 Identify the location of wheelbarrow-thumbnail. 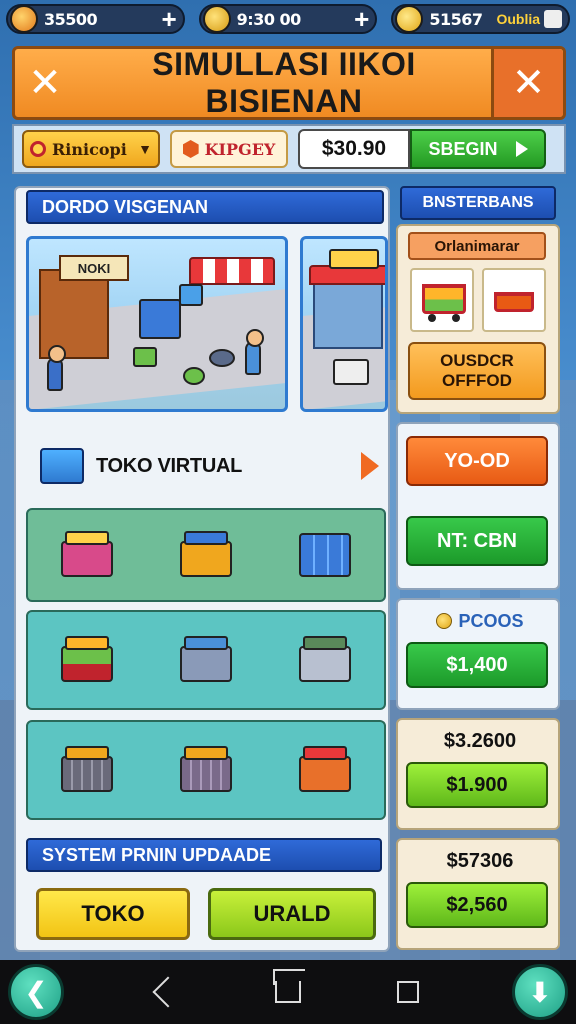
(514, 300).